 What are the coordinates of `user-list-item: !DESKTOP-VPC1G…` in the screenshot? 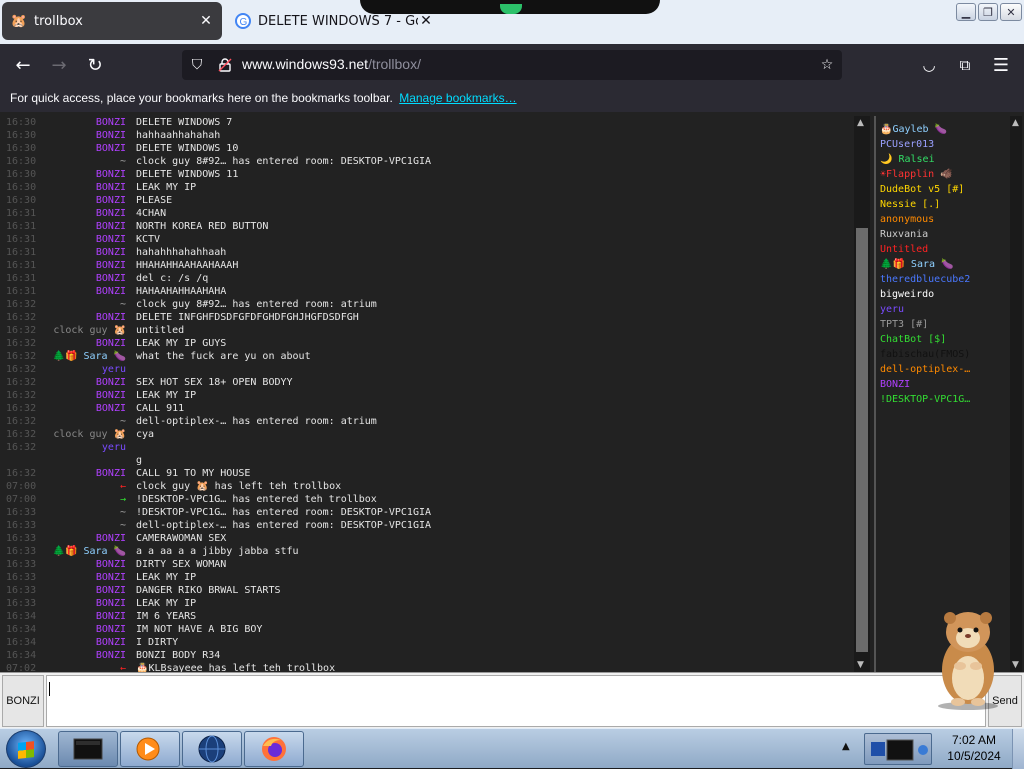 It's located at (945, 399).